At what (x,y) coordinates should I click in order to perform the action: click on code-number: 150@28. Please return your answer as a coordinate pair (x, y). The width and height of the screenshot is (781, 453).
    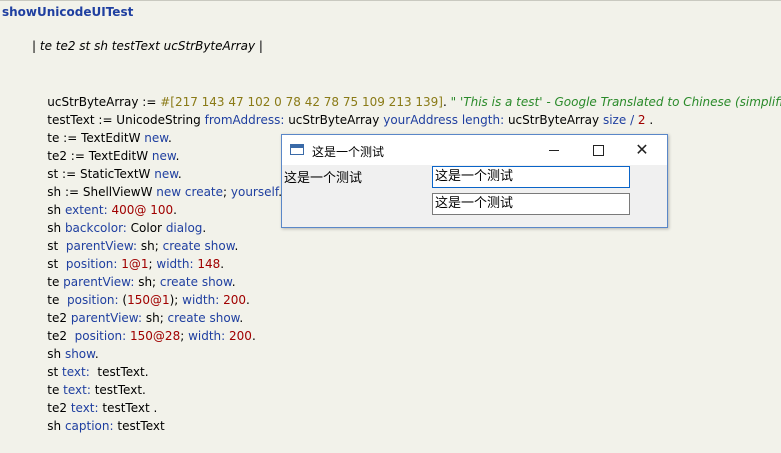
    Looking at the image, I should click on (155, 336).